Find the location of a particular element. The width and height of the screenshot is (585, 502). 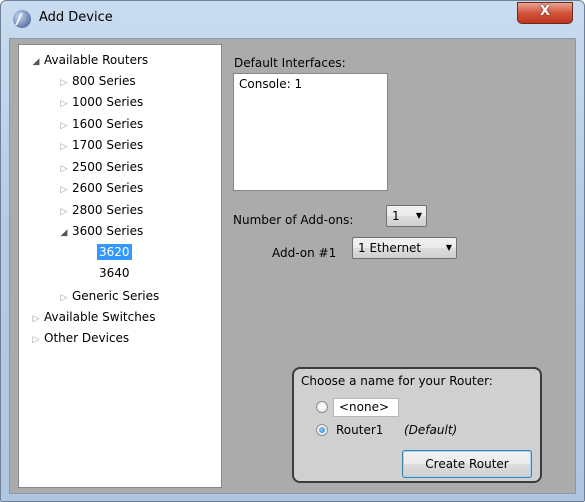

tree-item-1700-series: ▷ 1700 Series is located at coordinates (100, 145).